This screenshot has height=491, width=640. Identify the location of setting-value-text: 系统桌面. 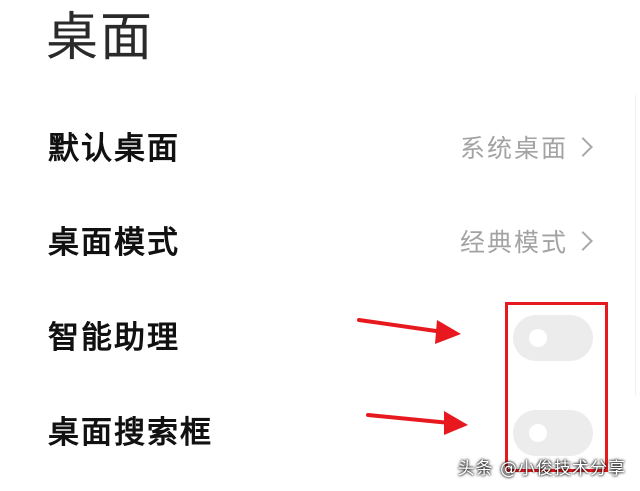
(513, 148).